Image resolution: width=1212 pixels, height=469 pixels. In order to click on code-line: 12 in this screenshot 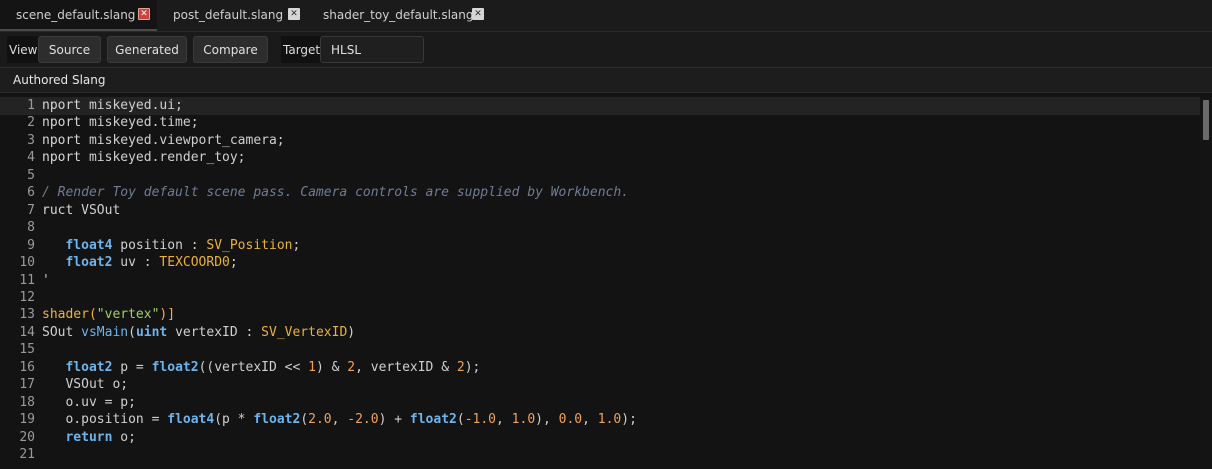, I will do `click(600, 298)`.